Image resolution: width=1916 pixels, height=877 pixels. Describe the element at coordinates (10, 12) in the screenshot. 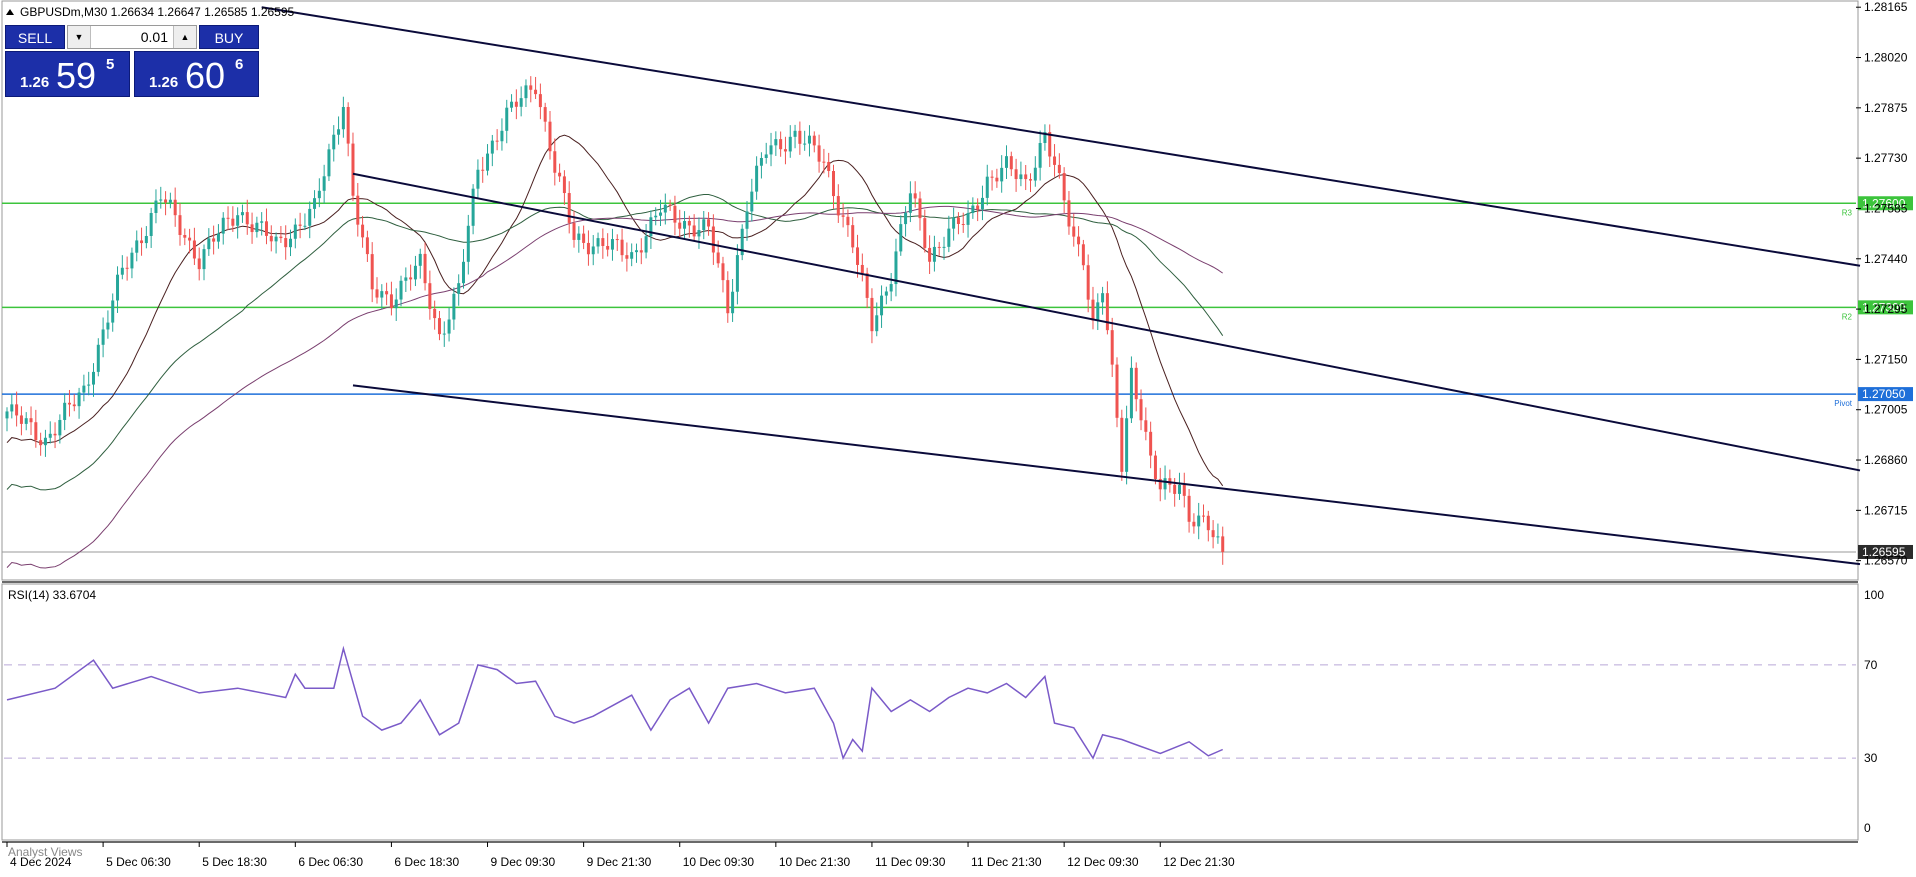

I see `collapse-triangle-icon` at that location.